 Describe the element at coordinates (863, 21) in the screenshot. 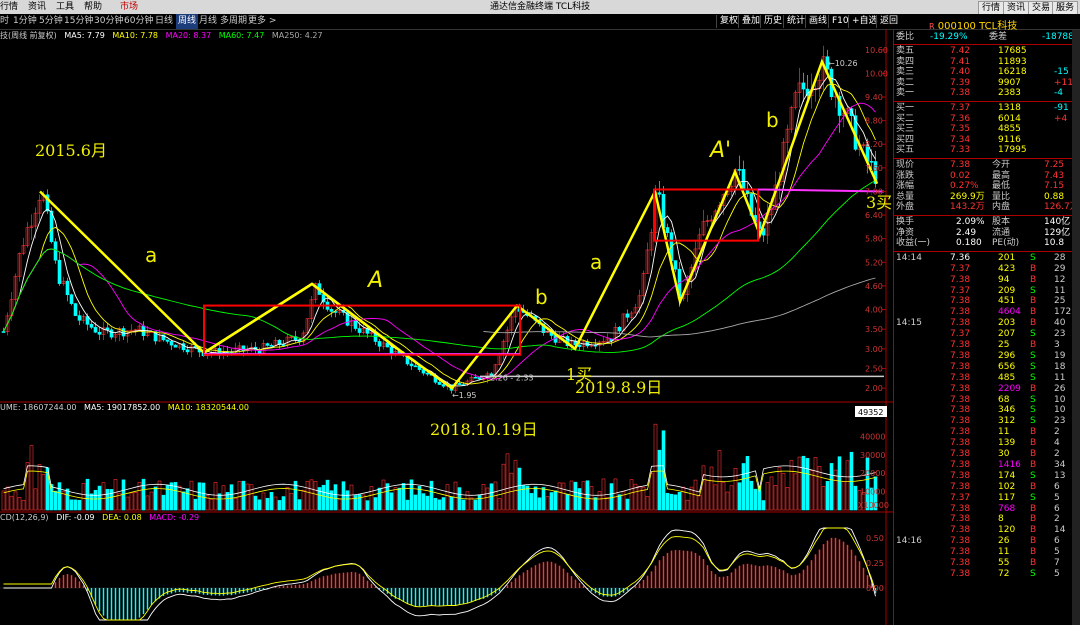

I see `toolbar-add-watchlist: +自选` at that location.